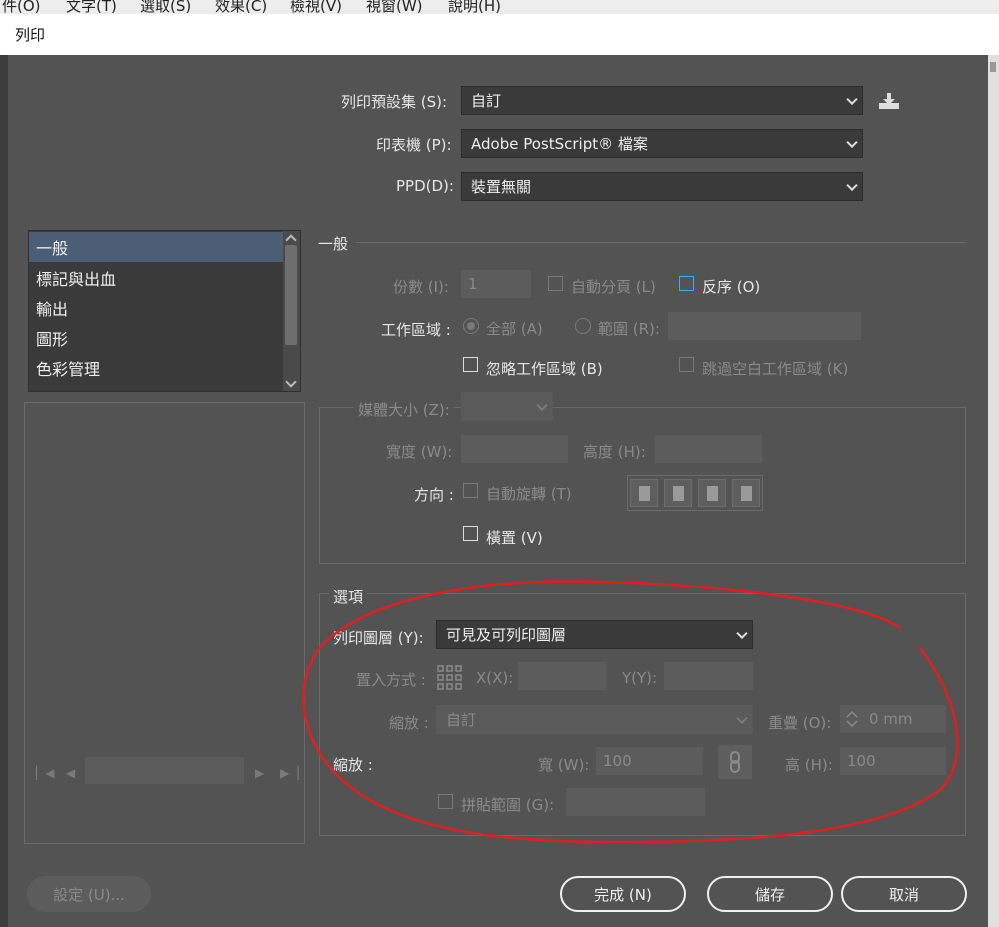 Image resolution: width=999 pixels, height=927 pixels. Describe the element at coordinates (508, 805) in the screenshot. I see `tile-range-label: 拼貼範圍 (G):` at that location.